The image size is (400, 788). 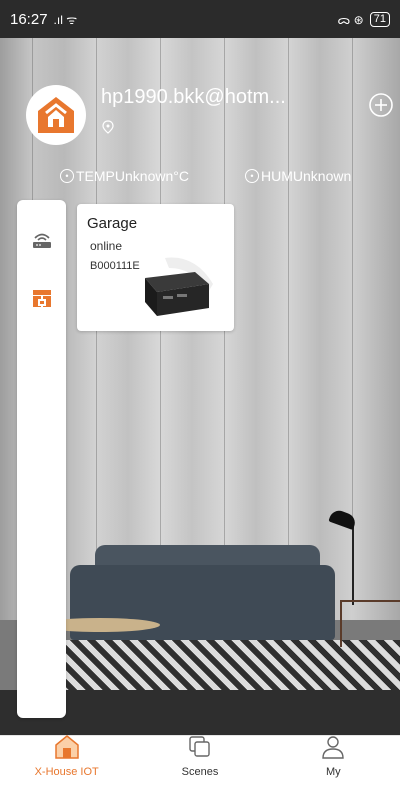 I want to click on app-logo-icon, so click(x=56, y=115).